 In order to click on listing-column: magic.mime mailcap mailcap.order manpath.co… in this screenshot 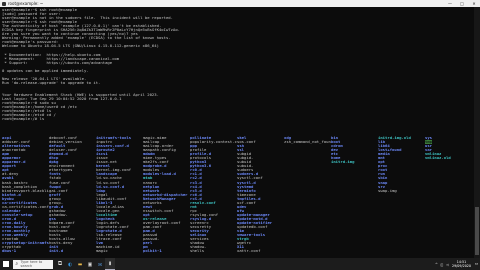, I will do `click(166, 196)`.